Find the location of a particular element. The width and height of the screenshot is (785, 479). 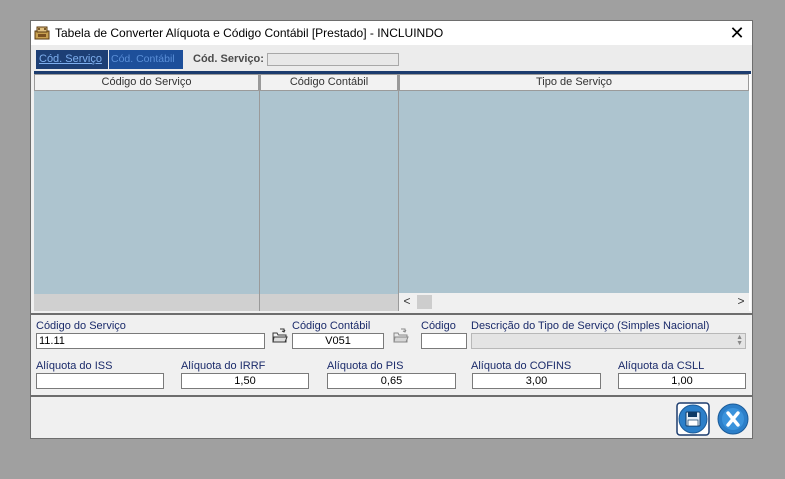

column-header-codigo-contabil: Código Contábil is located at coordinates (329, 82).